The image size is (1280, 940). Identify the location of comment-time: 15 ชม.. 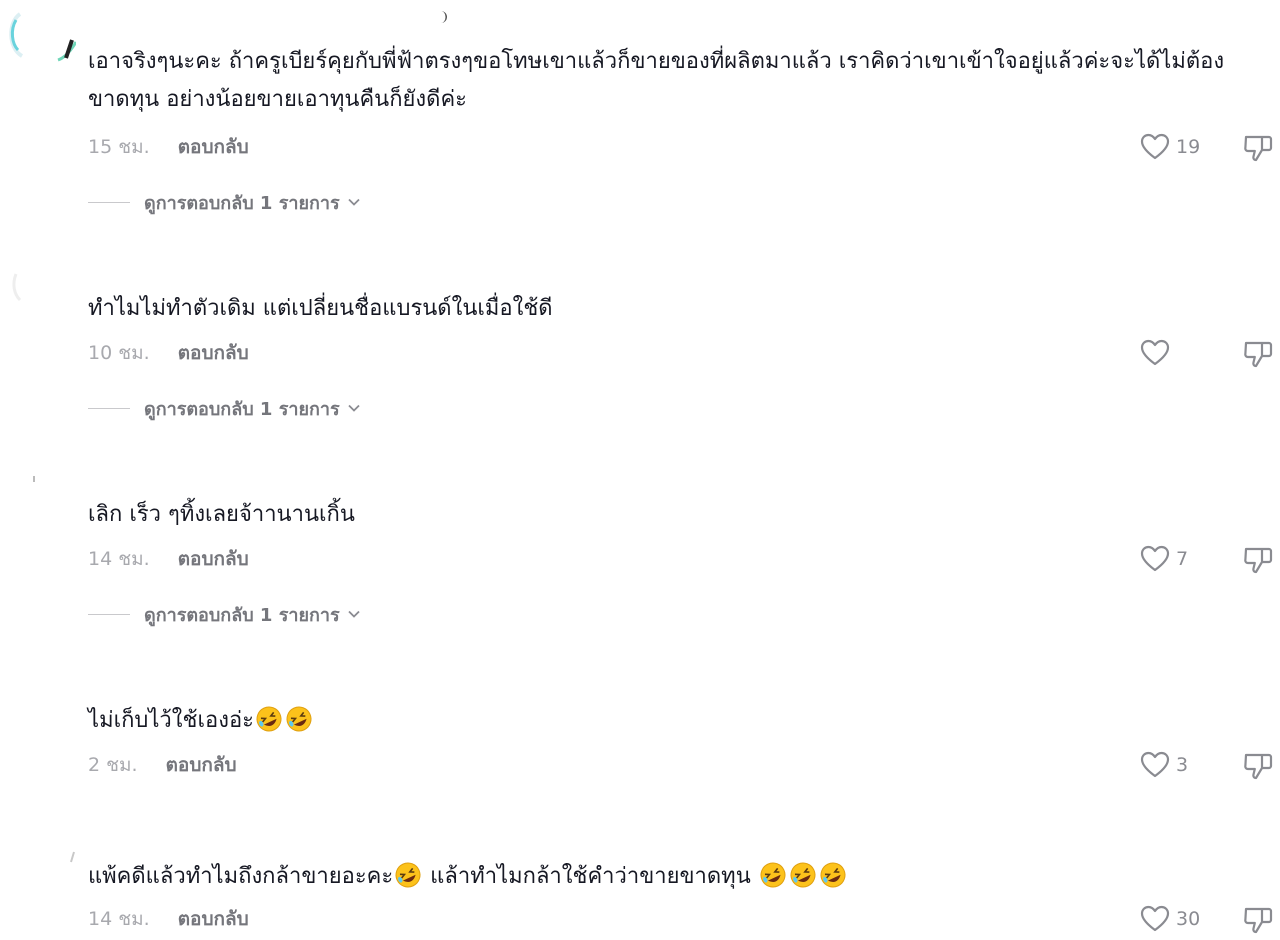
(119, 147).